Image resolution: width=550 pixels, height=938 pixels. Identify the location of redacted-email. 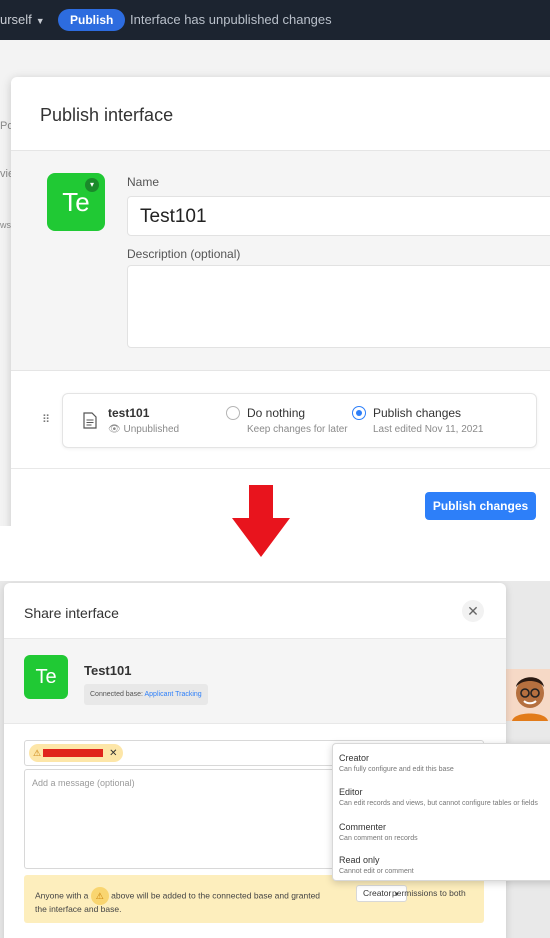
(73, 753).